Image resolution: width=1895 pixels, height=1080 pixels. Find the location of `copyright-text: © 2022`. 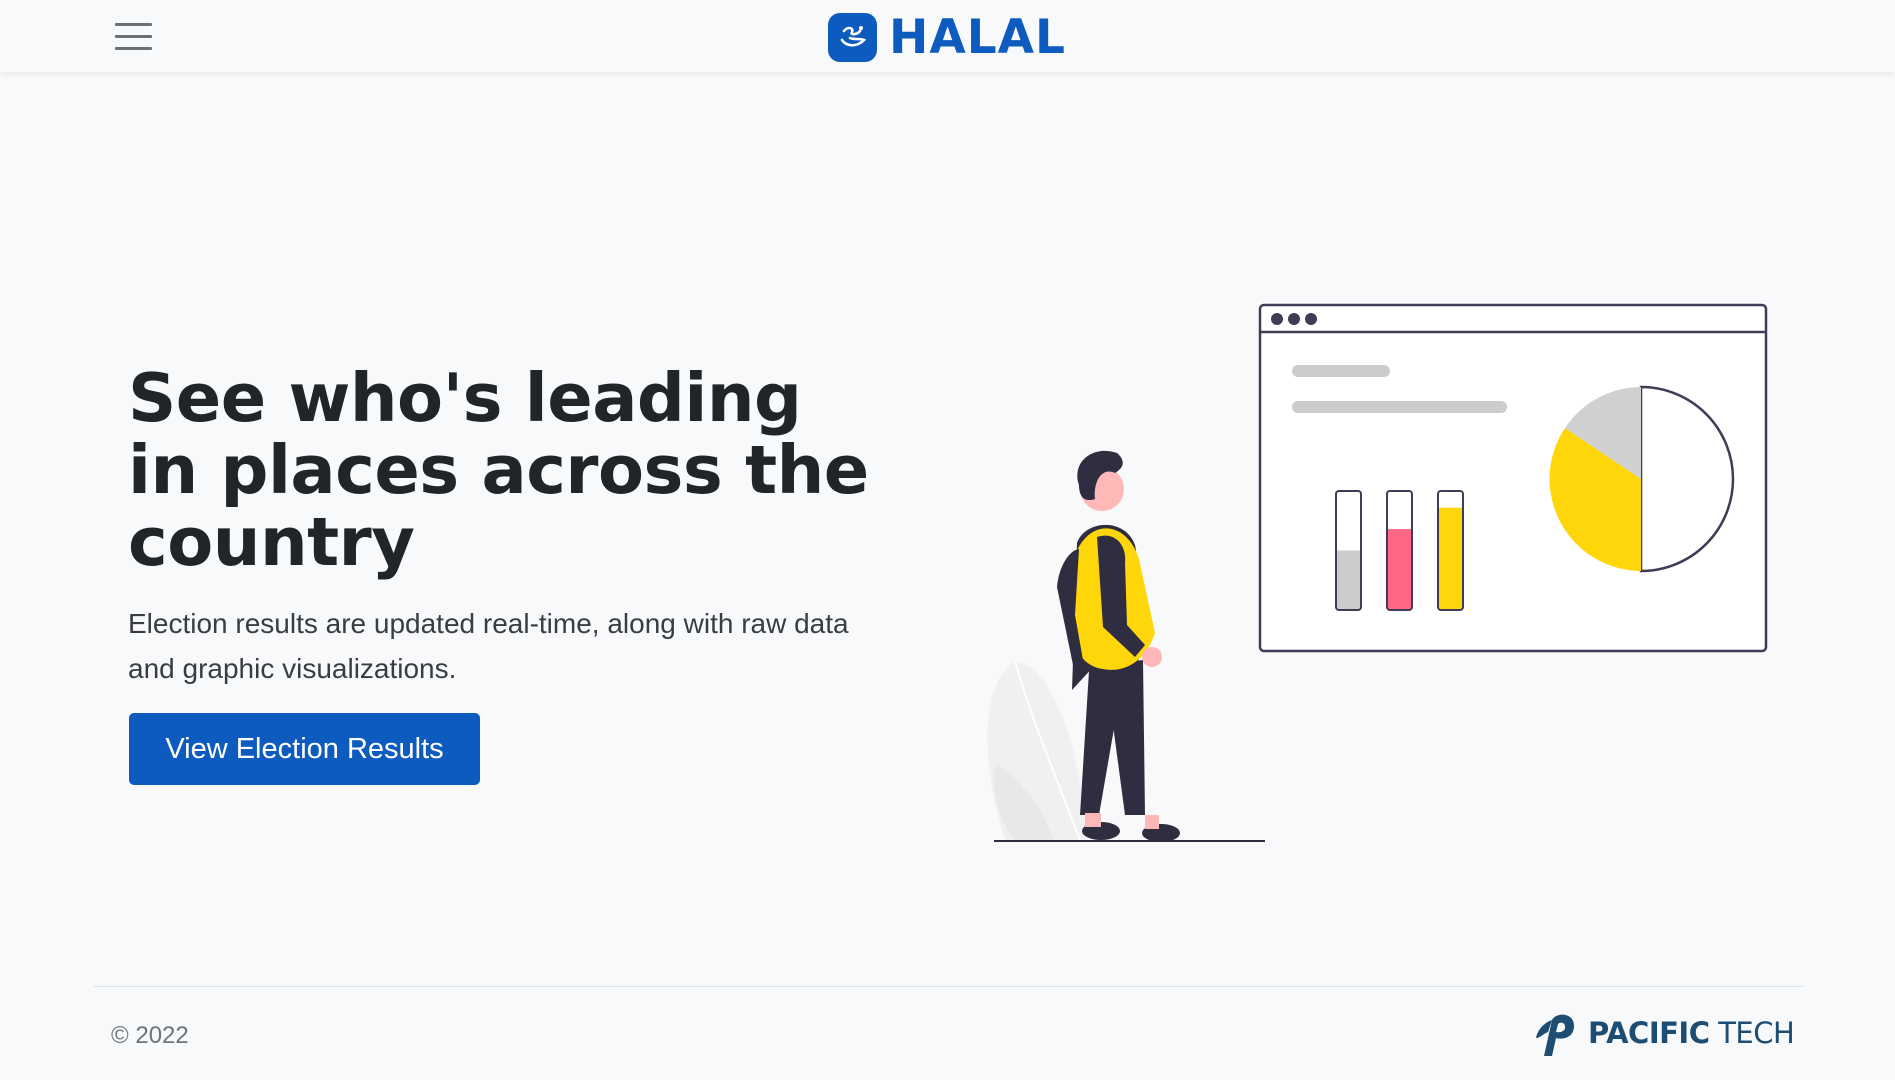

copyright-text: © 2022 is located at coordinates (150, 1035).